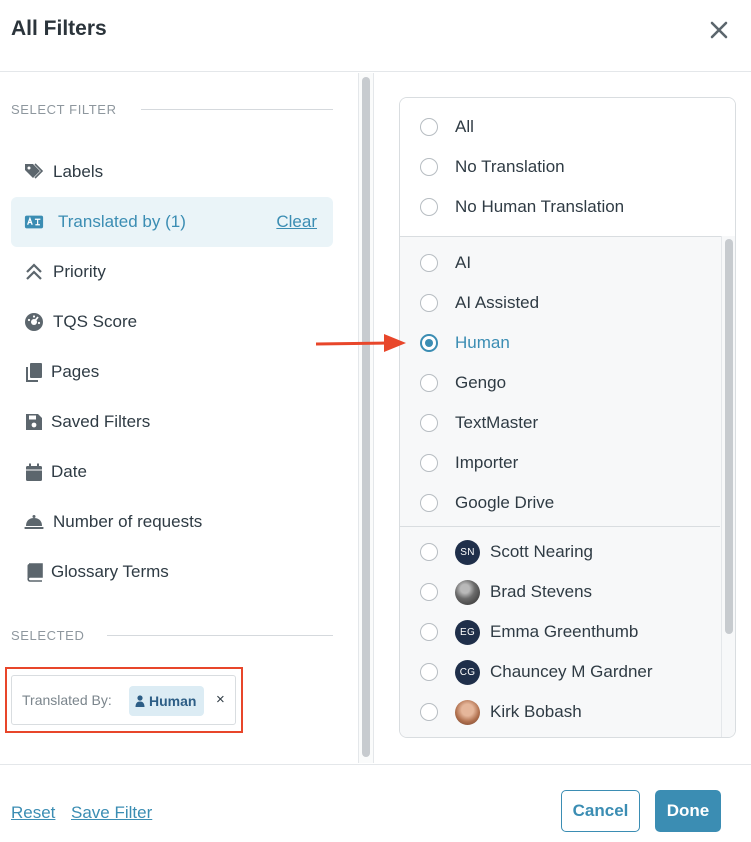 The image size is (751, 842). Describe the element at coordinates (510, 166) in the screenshot. I see `option-label: No Translation` at that location.